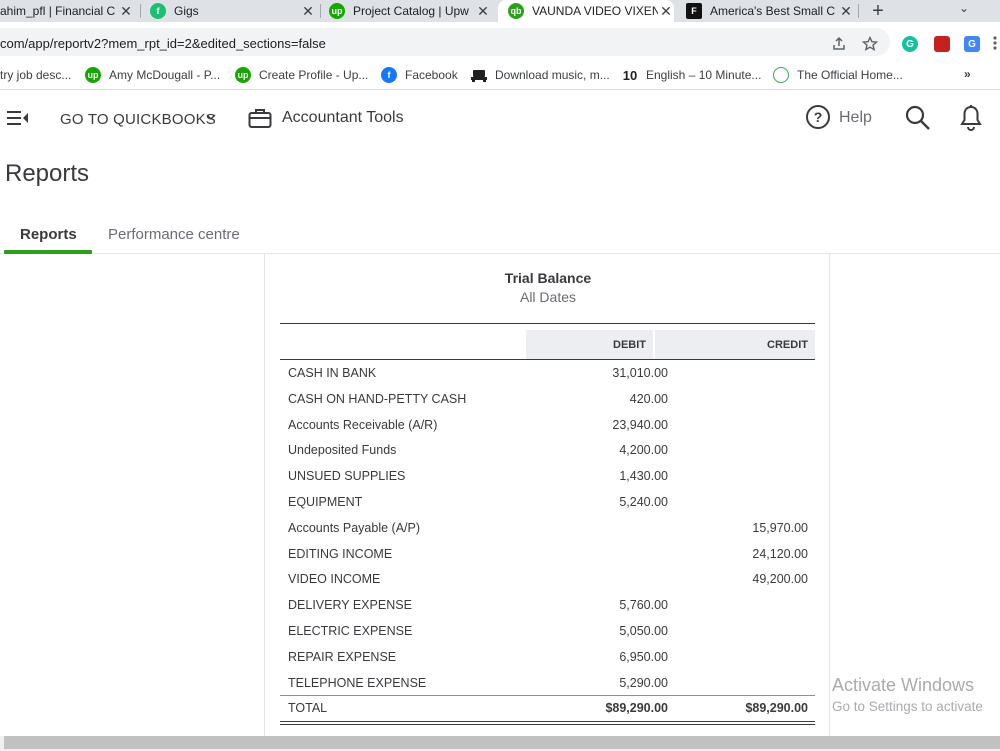  What do you see at coordinates (211, 117) in the screenshot?
I see `chevron-down-icon` at bounding box center [211, 117].